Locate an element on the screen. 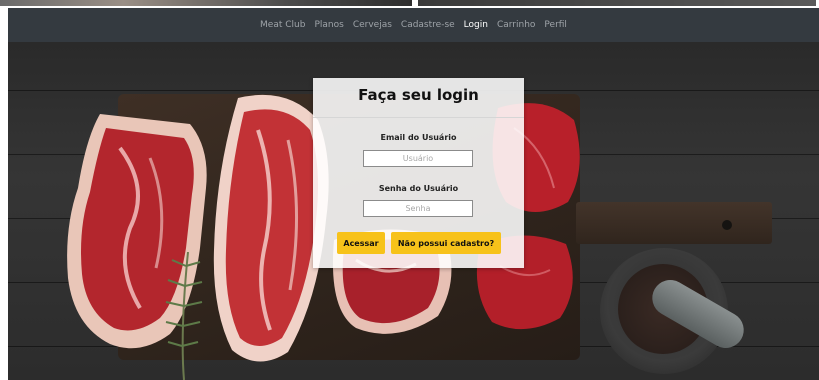 Image resolution: width=819 pixels, height=380 pixels. password-label: Senha do Usuário is located at coordinates (418, 188).